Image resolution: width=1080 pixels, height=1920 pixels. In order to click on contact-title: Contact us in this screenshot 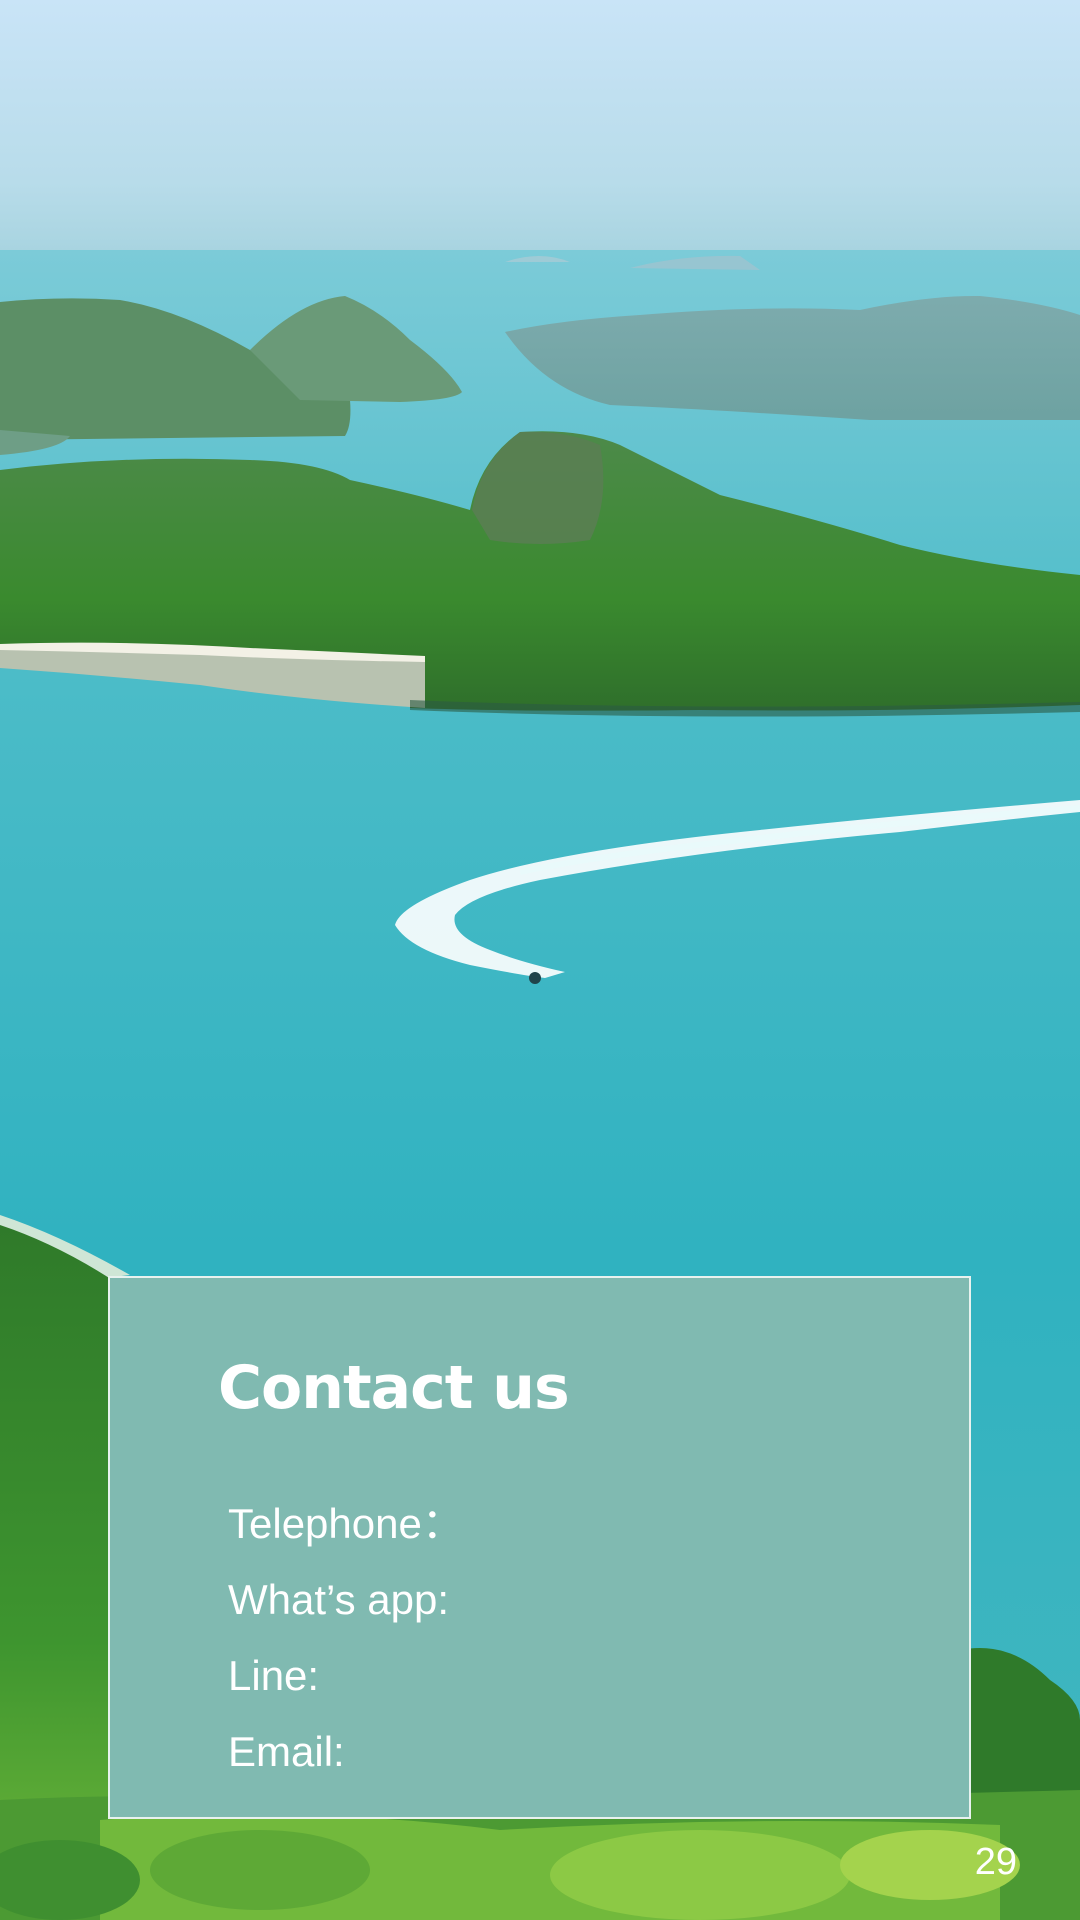, I will do `click(394, 1388)`.